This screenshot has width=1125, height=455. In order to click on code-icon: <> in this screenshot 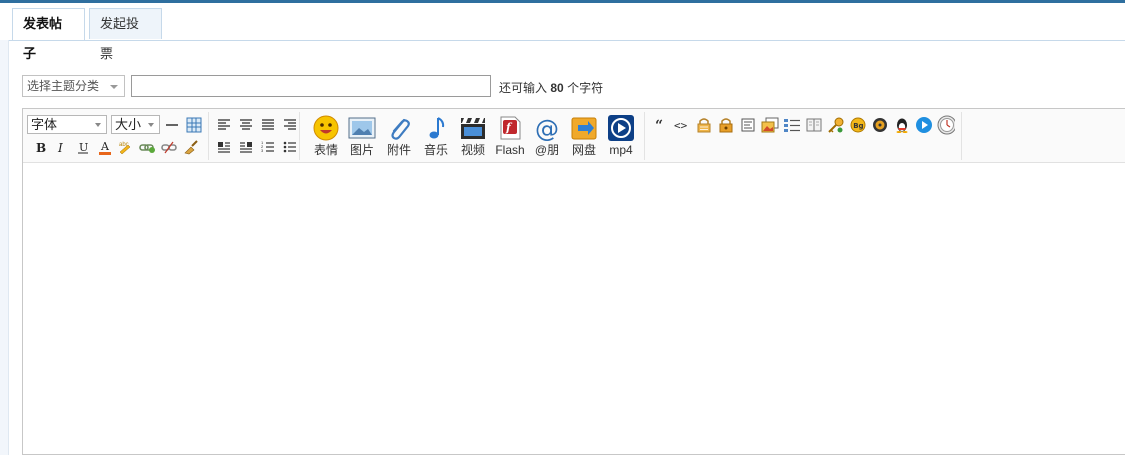, I will do `click(682, 125)`.